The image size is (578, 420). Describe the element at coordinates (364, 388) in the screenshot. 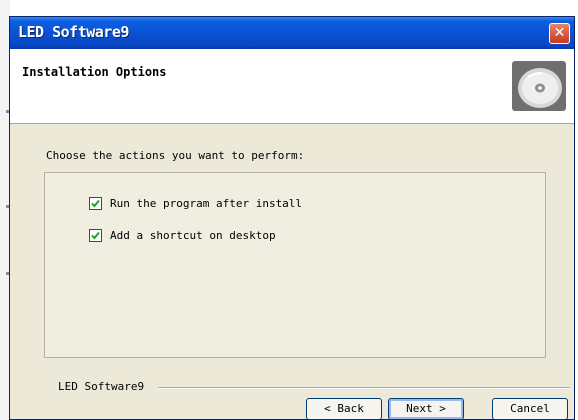

I see `divider` at that location.